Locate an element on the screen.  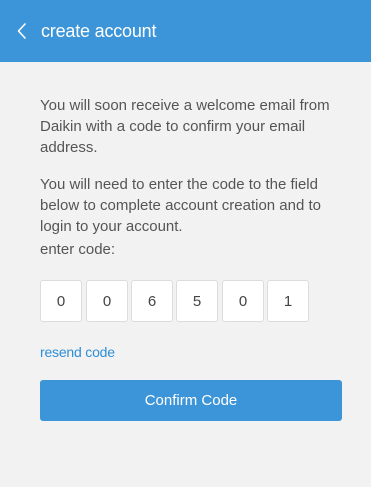
code-digit-1: 0 is located at coordinates (61, 301).